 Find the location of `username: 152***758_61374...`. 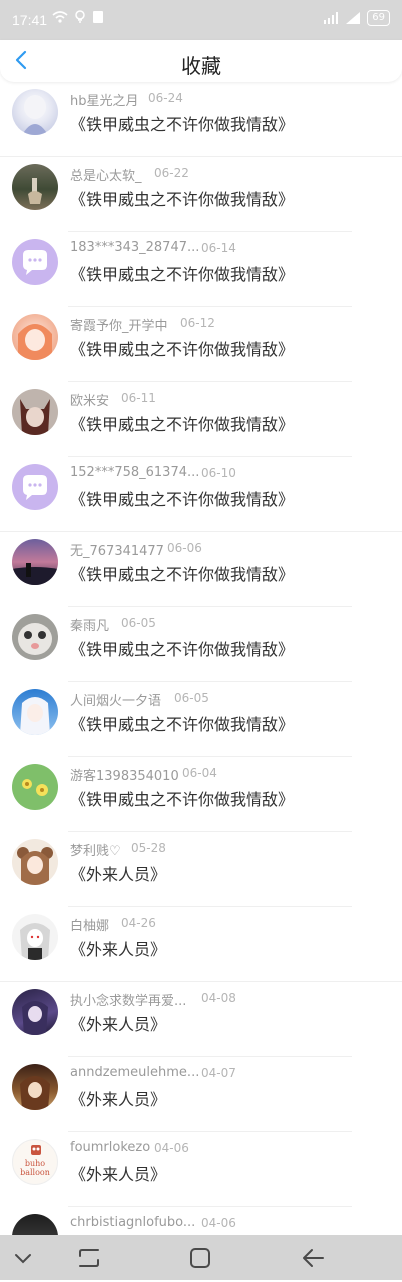

username: 152***758_61374... is located at coordinates (135, 472).